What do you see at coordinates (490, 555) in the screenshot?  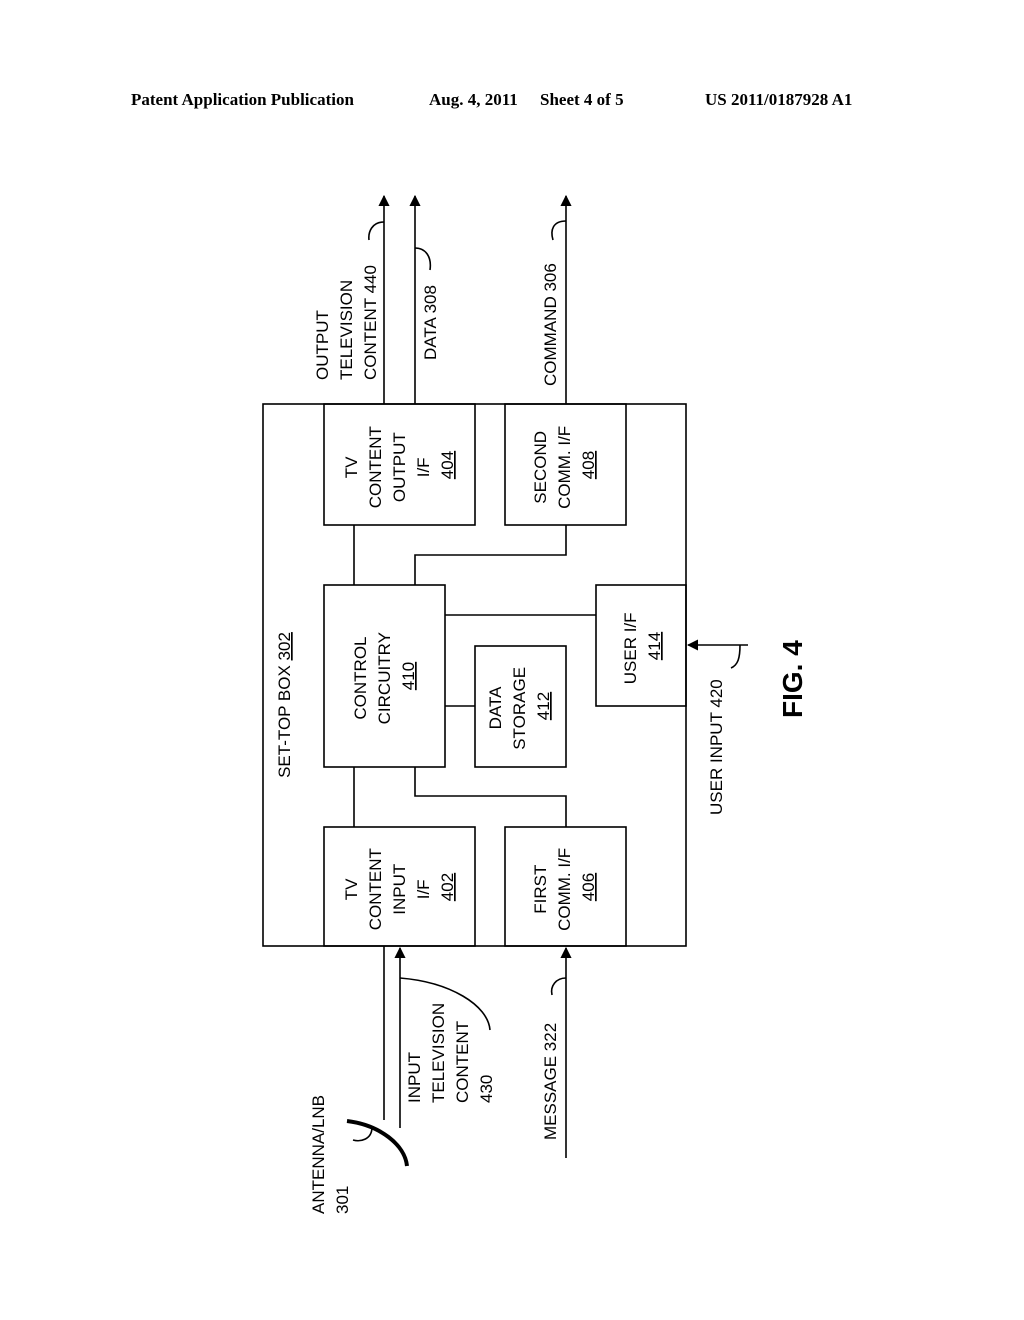 I see `connector-control-second-comm` at bounding box center [490, 555].